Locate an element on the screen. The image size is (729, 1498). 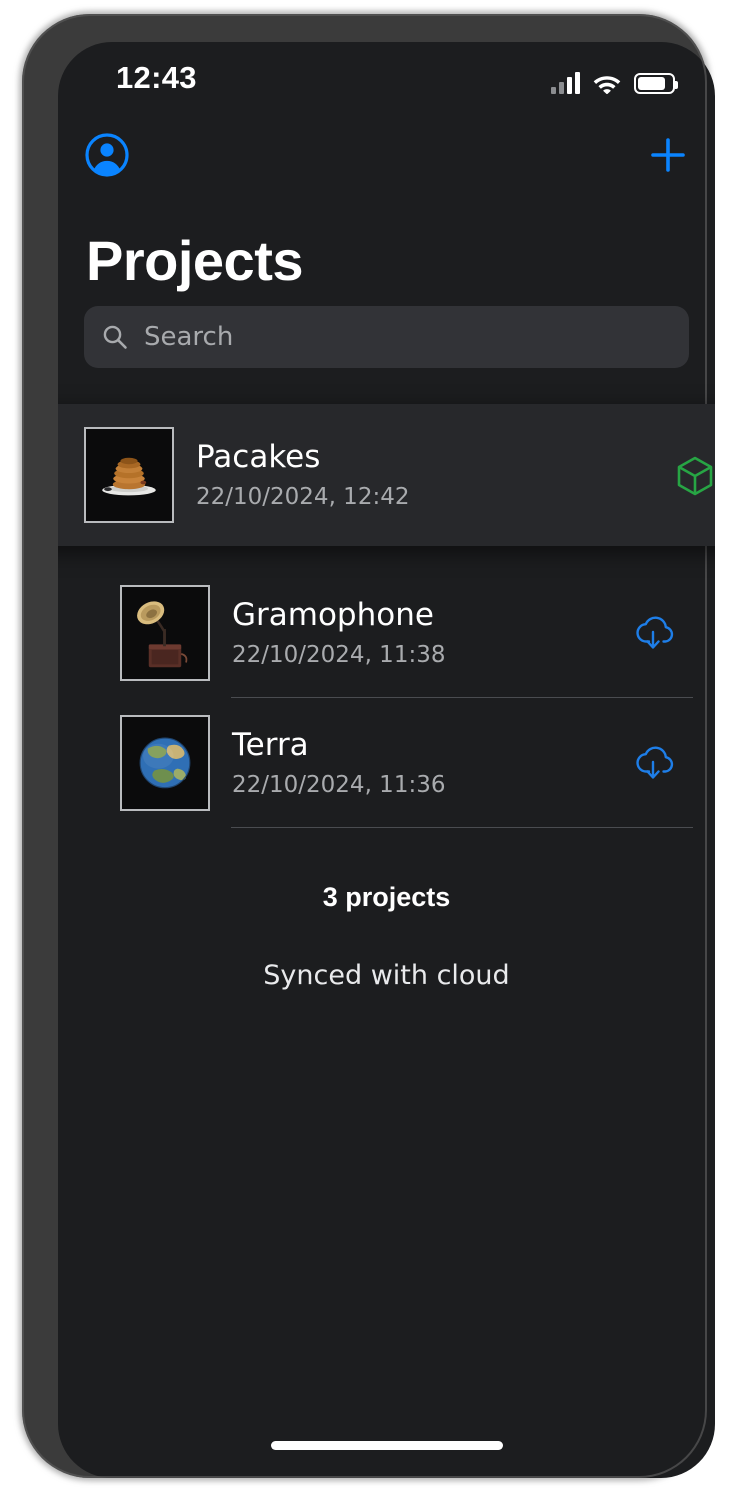
project-text-block: Gramophone 22/10/2024, 11:38 is located at coordinates (429, 632).